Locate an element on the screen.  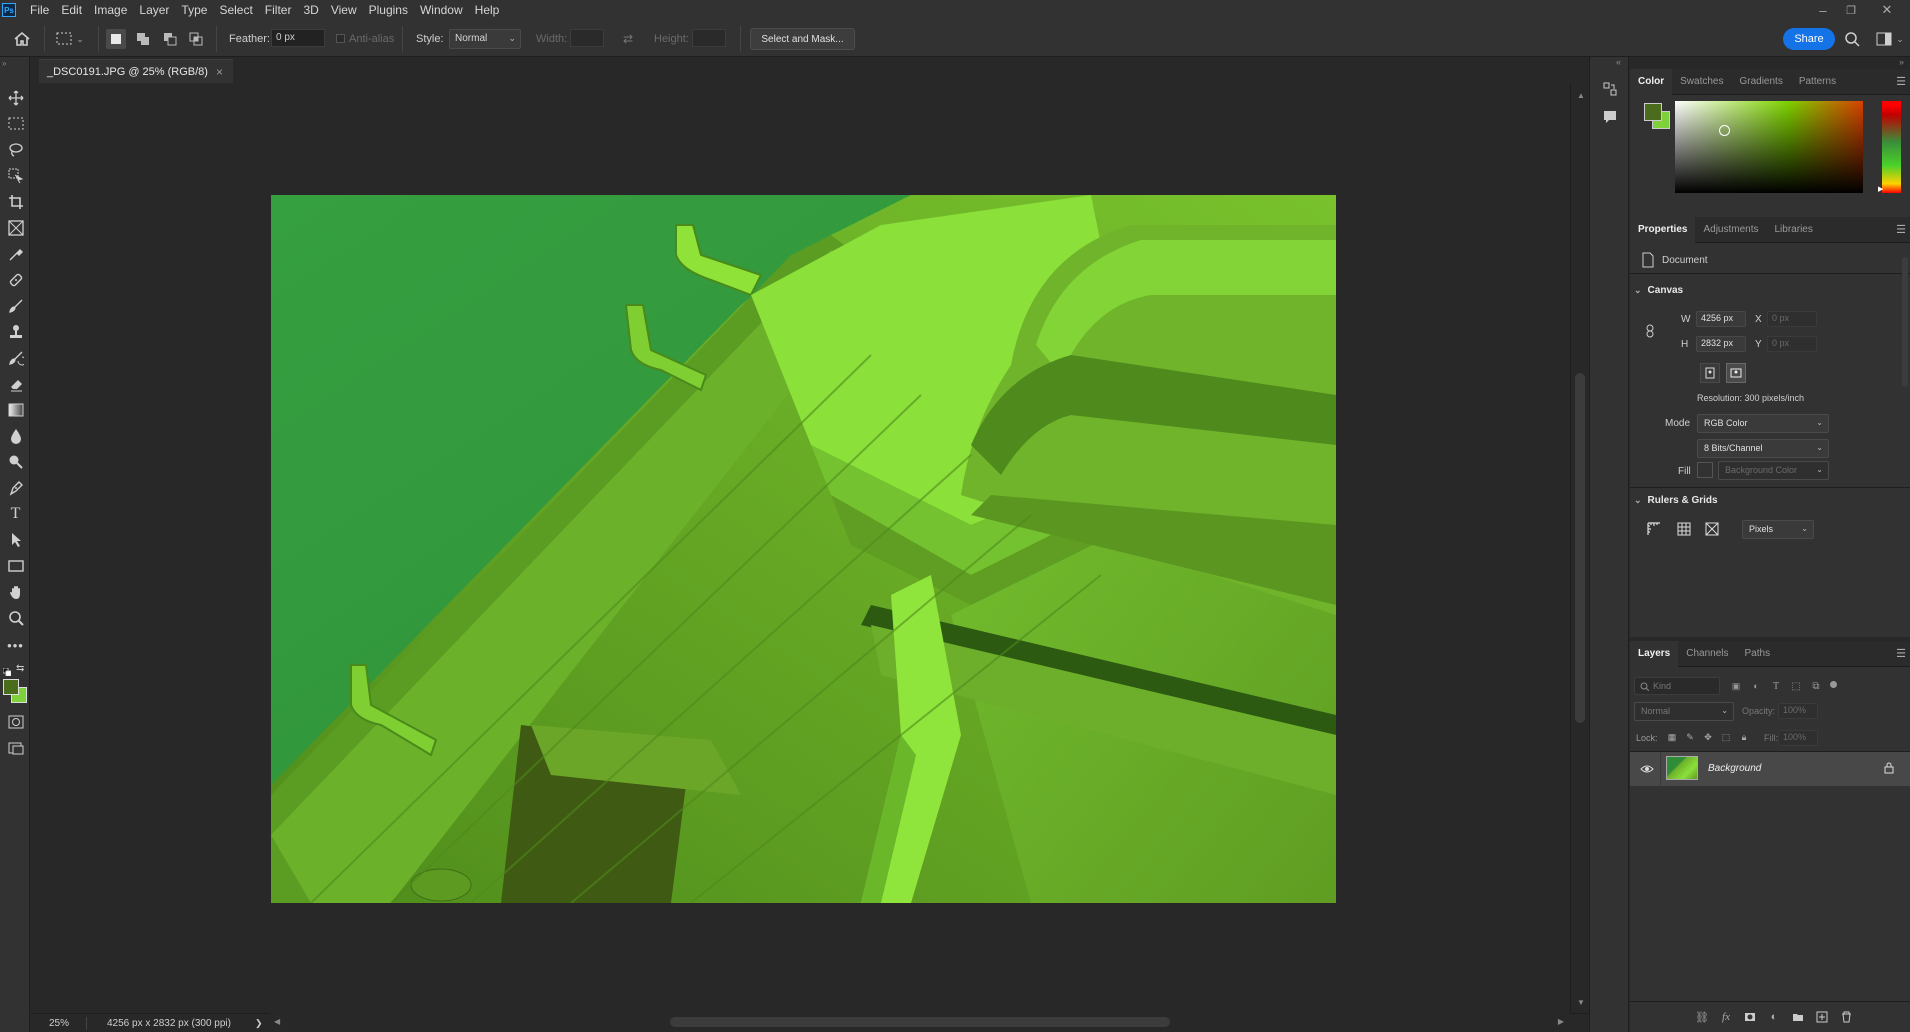
hue-slider: ▶ is located at coordinates (1889, 147).